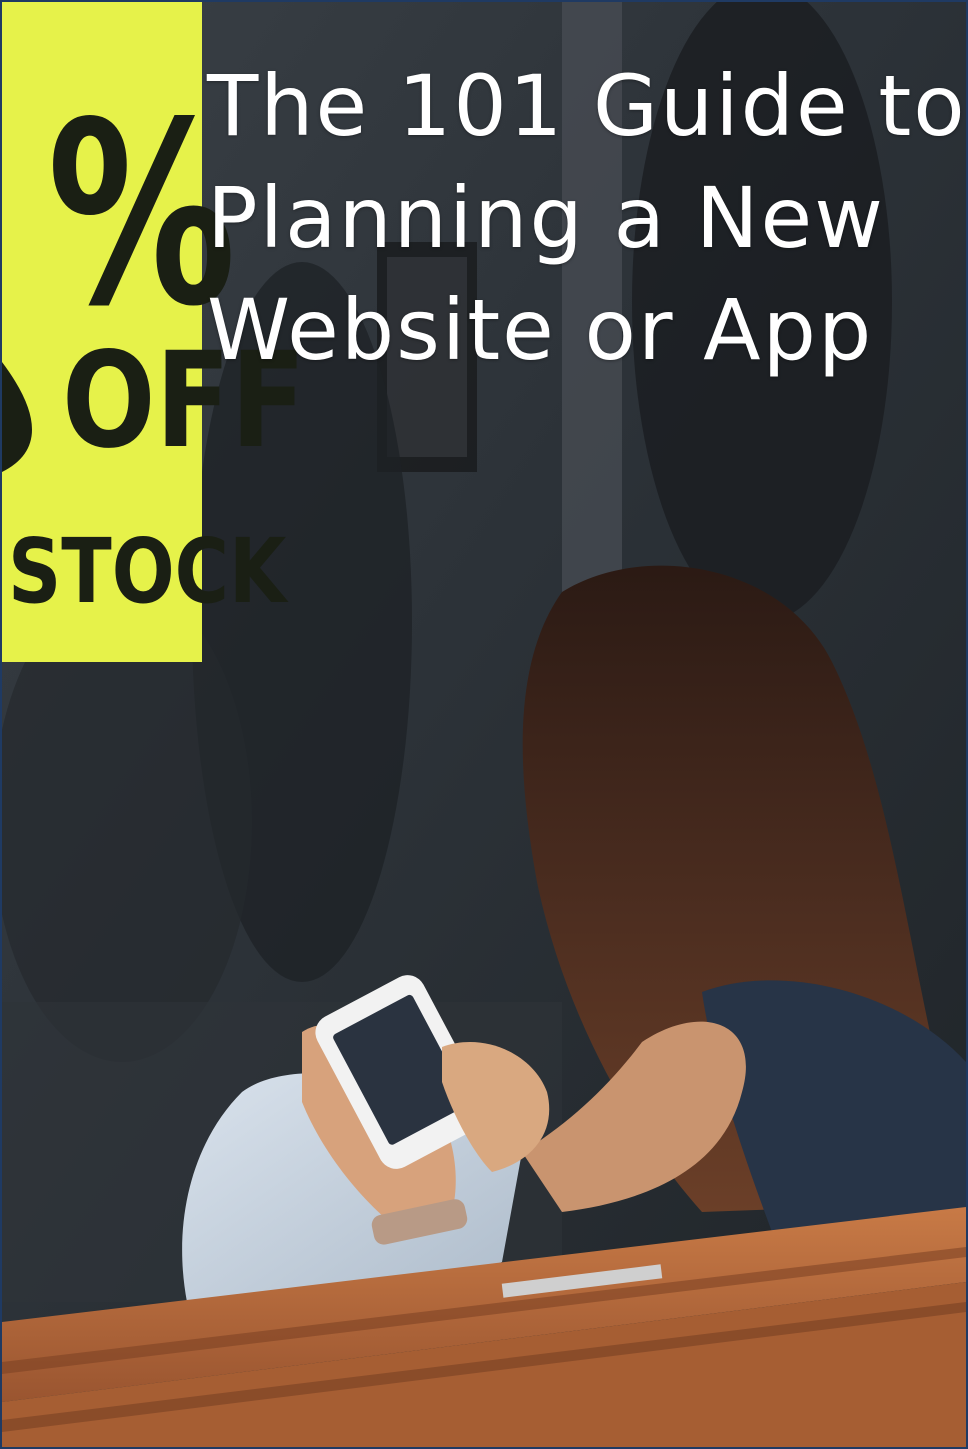 The image size is (968, 1449). Describe the element at coordinates (148, 572) in the screenshot. I see `sign-stock: STOCK` at that location.